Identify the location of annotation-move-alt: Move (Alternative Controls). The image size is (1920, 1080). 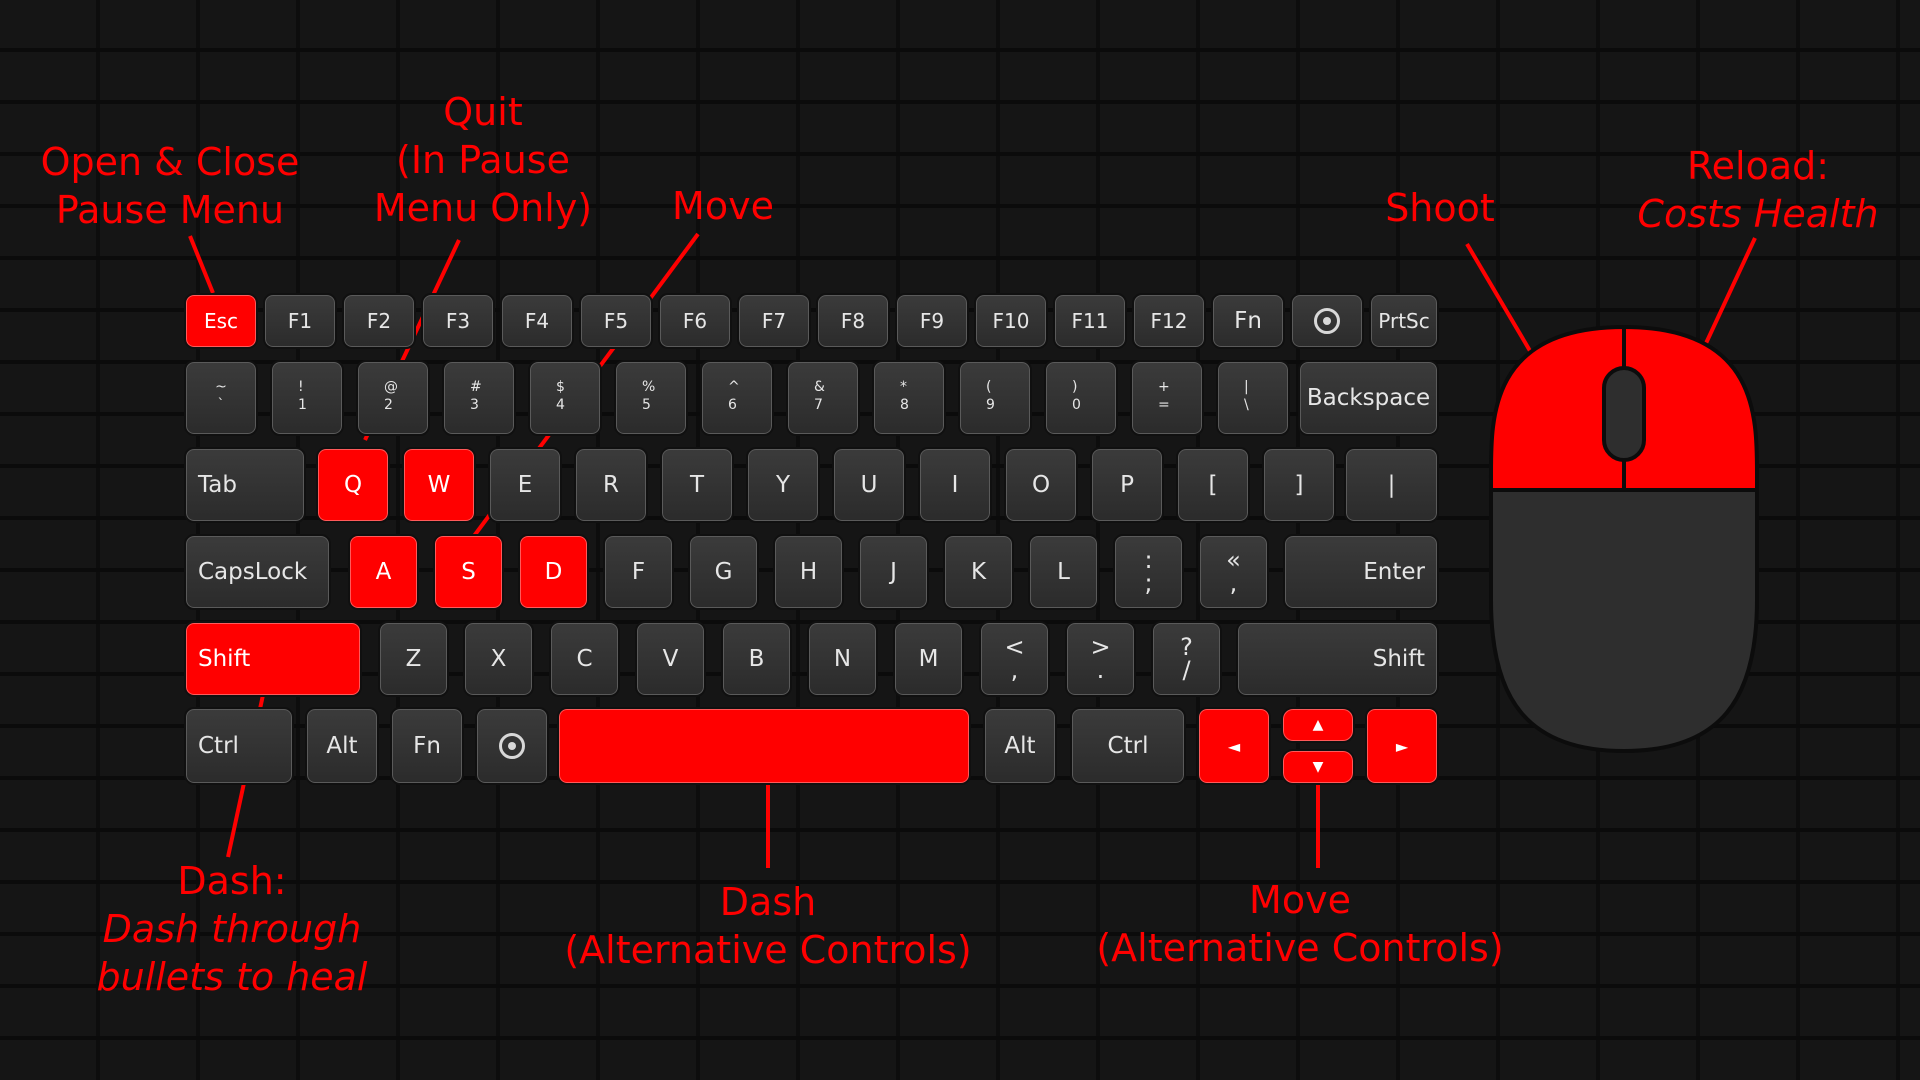
(1300, 924).